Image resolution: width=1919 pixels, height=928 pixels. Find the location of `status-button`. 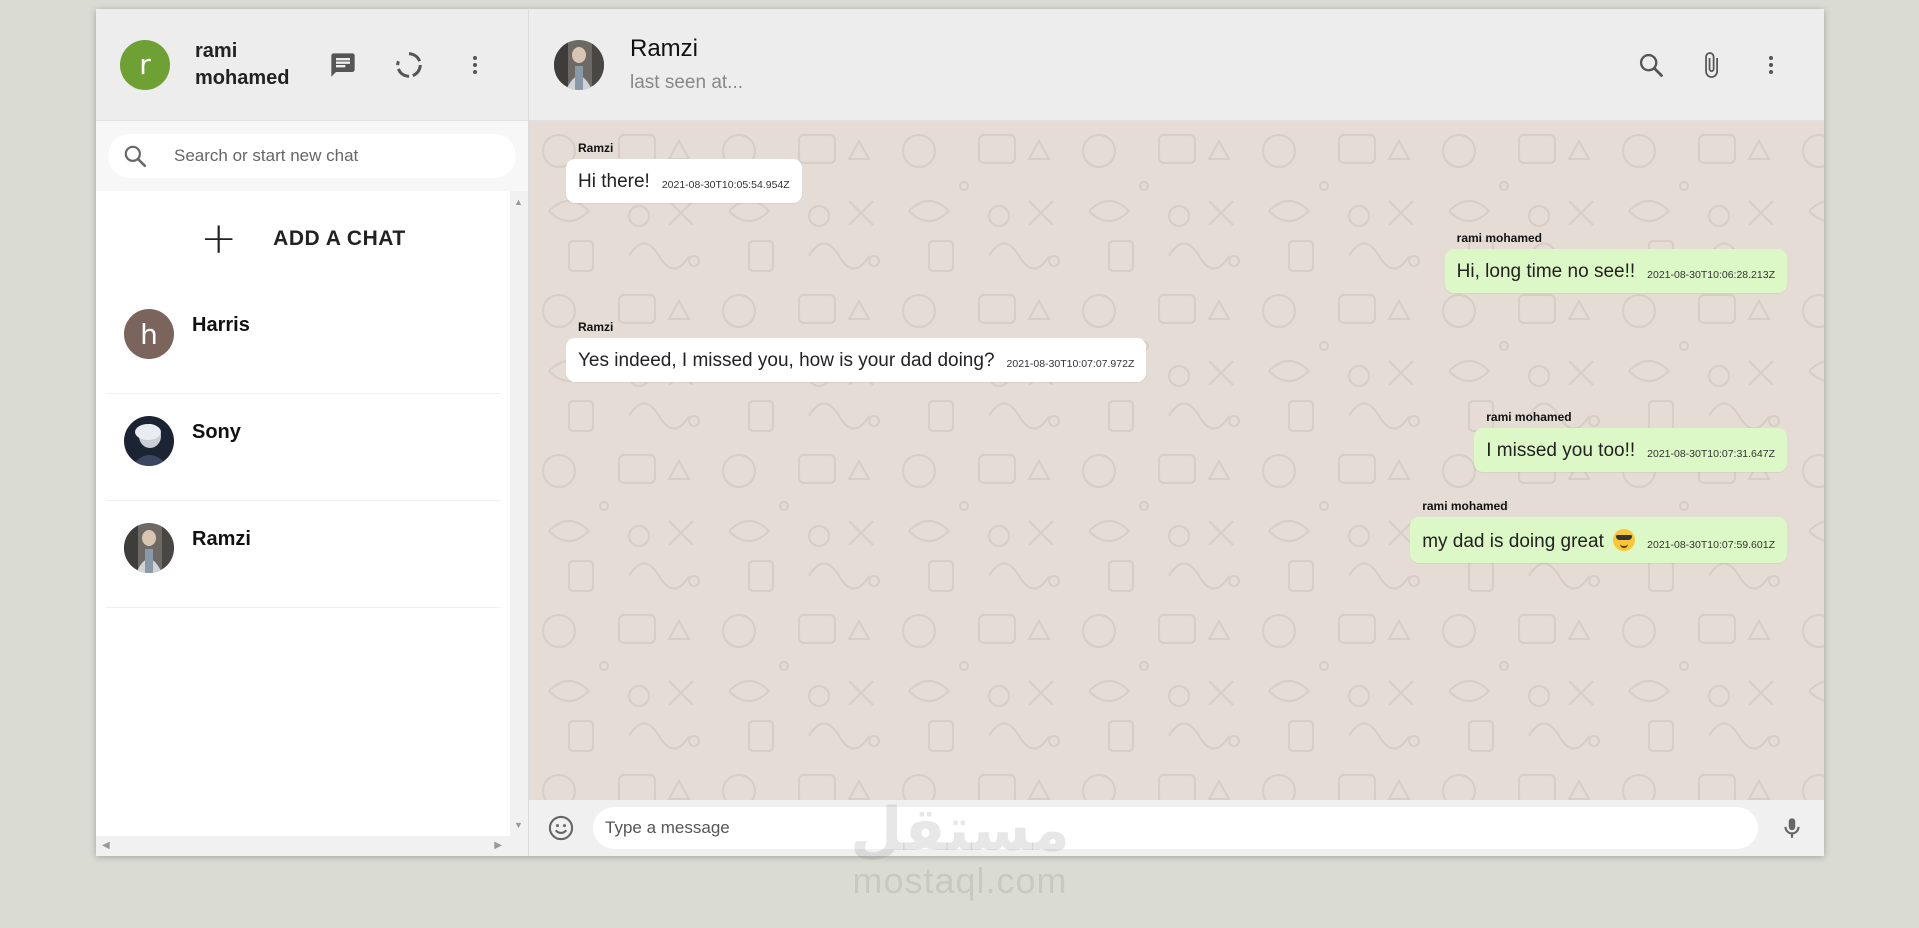

status-button is located at coordinates (409, 65).